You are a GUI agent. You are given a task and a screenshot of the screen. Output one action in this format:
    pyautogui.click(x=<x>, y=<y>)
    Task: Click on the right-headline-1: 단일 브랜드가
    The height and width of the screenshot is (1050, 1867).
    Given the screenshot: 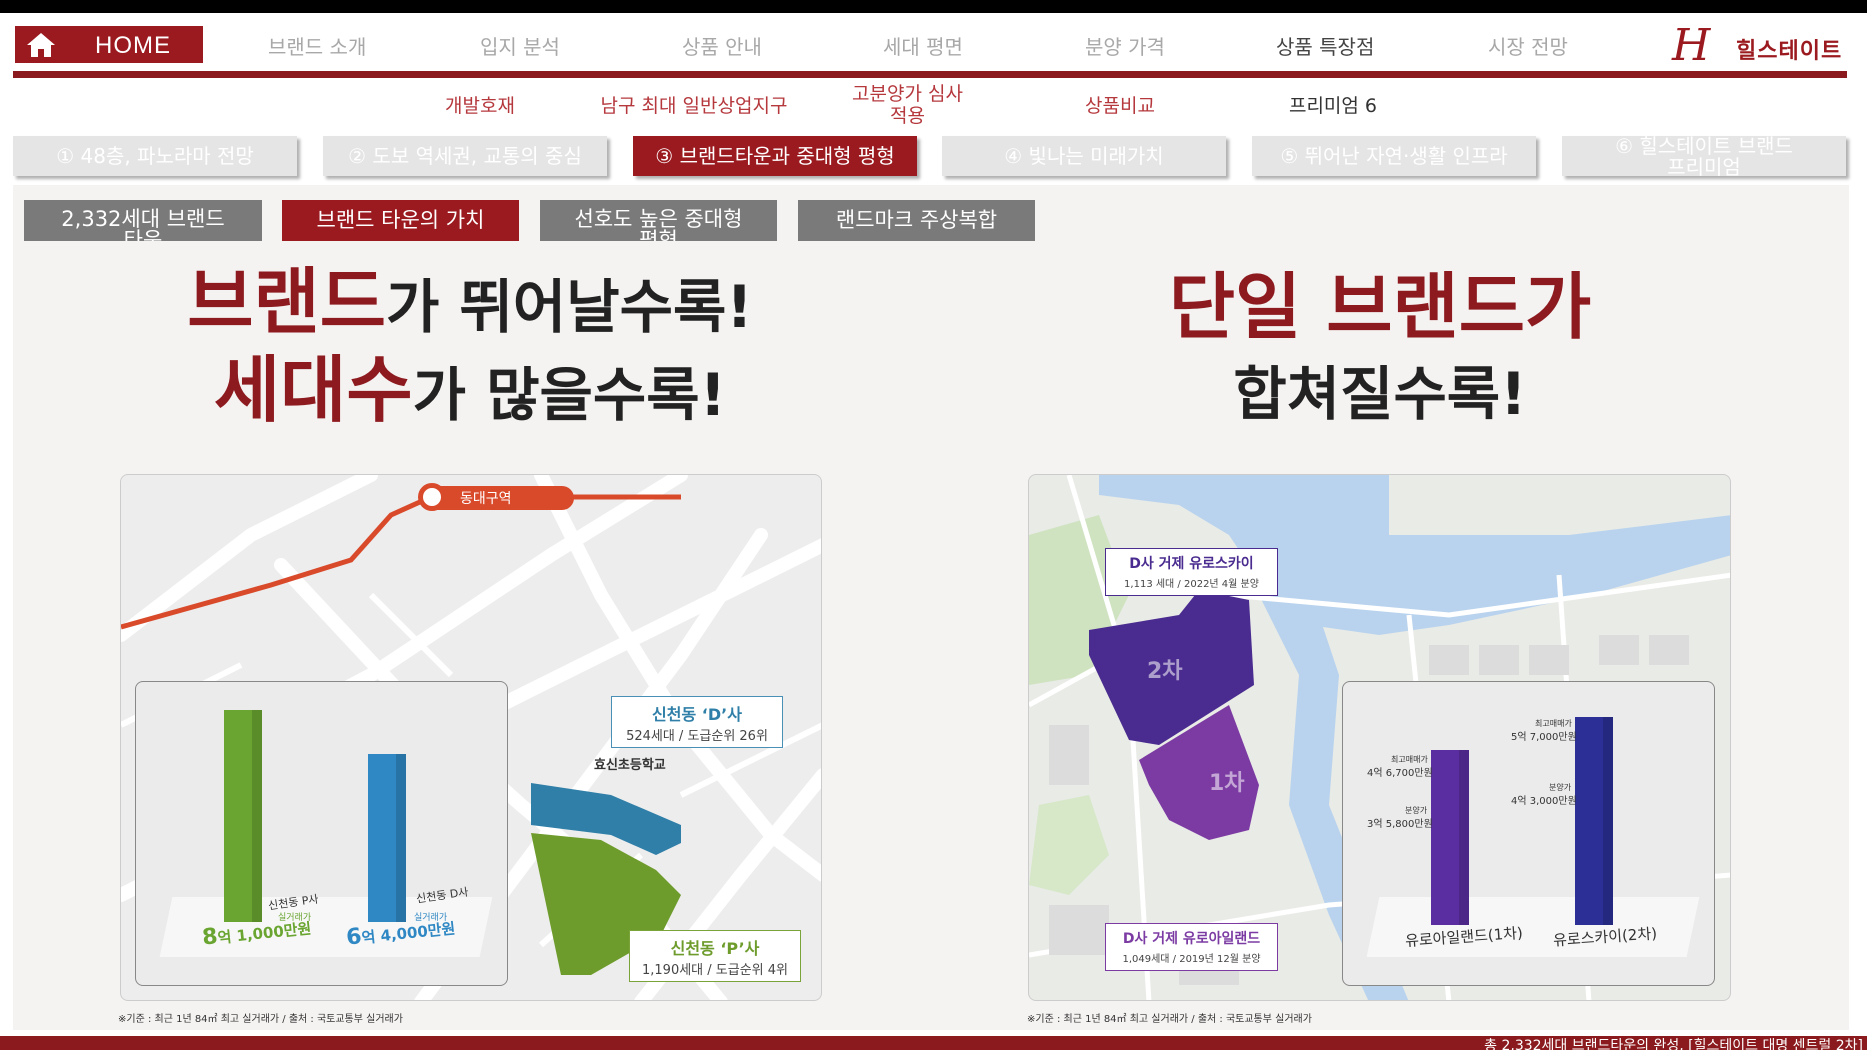 What is the action you would take?
    pyautogui.click(x=1380, y=307)
    